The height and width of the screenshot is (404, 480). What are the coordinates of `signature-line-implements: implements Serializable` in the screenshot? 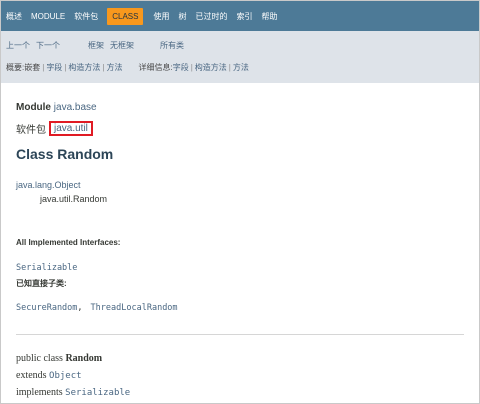 It's located at (73, 392).